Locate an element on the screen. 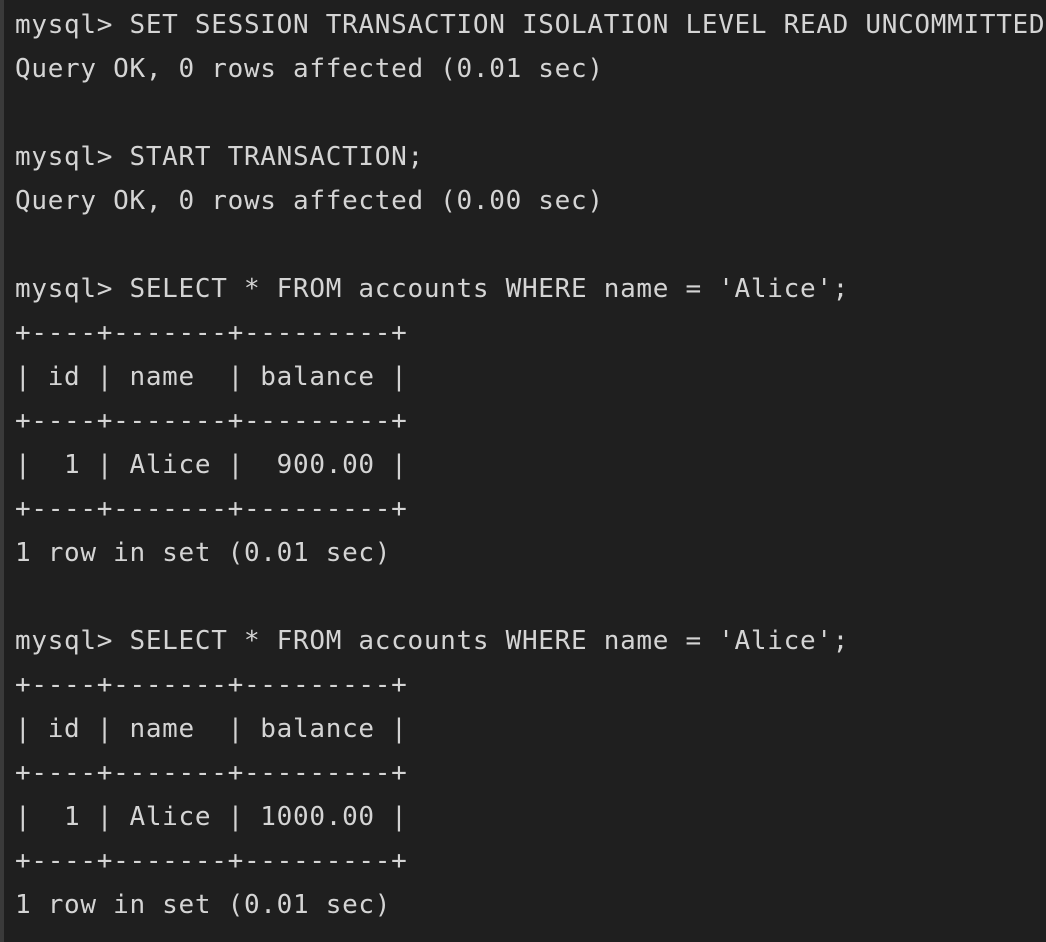 This screenshot has width=1046, height=942. query-result-line: Query OK, 0 rows affected (0.01 sec) is located at coordinates (309, 69).